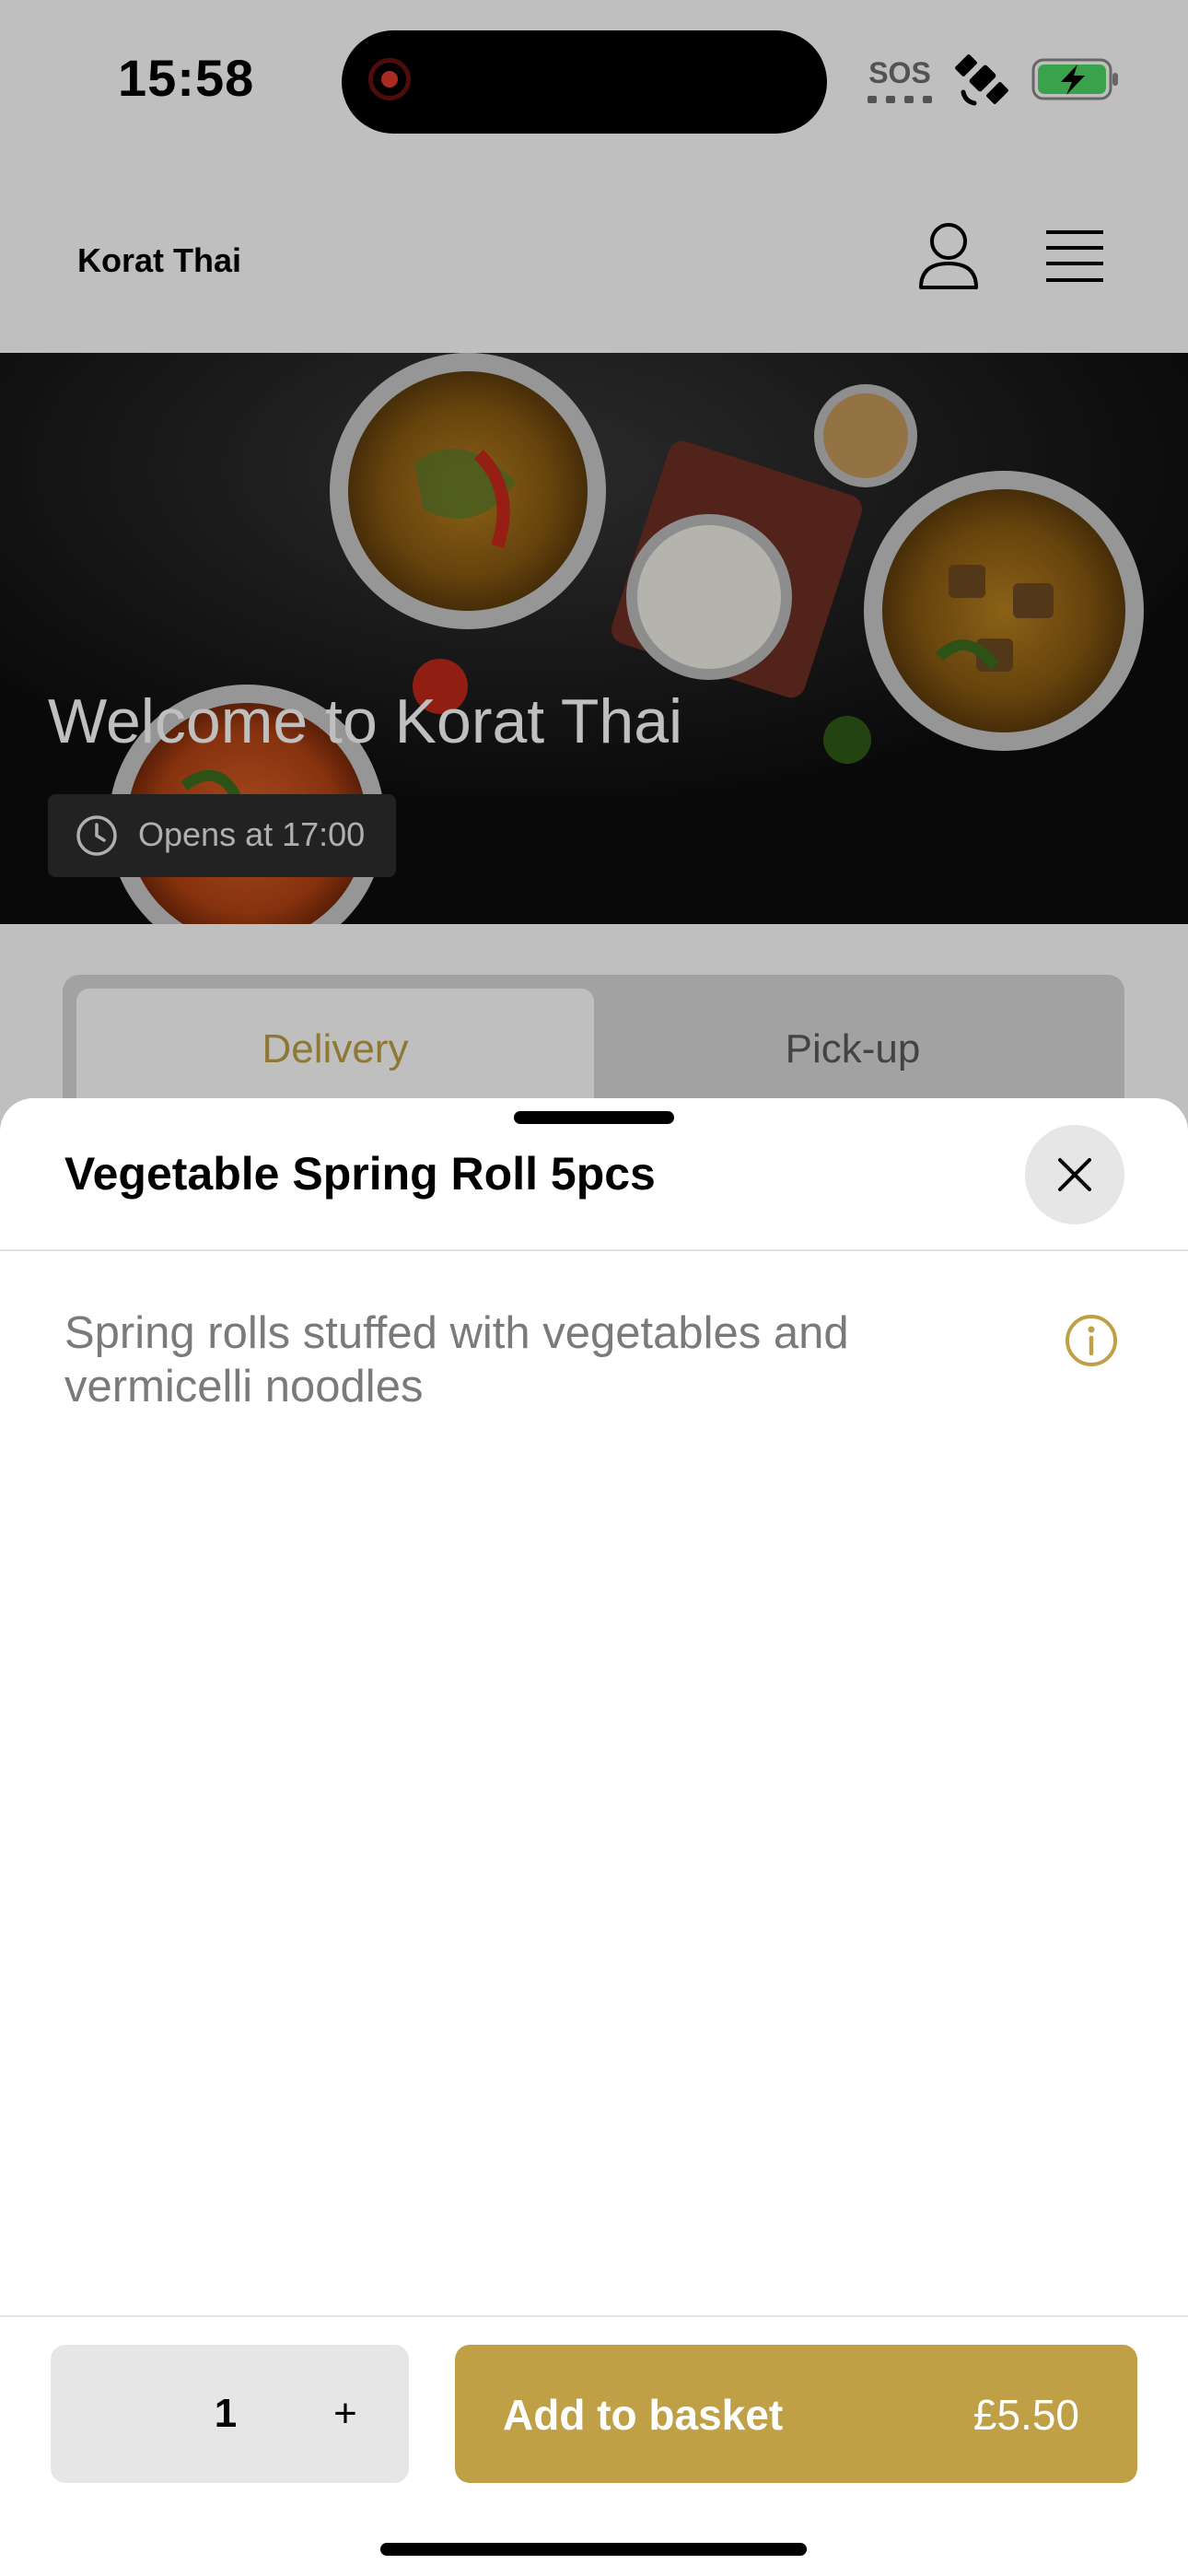 Image resolution: width=1188 pixels, height=2576 pixels. I want to click on item-title: Vegetable Spring Roll 5pcs, so click(360, 1174).